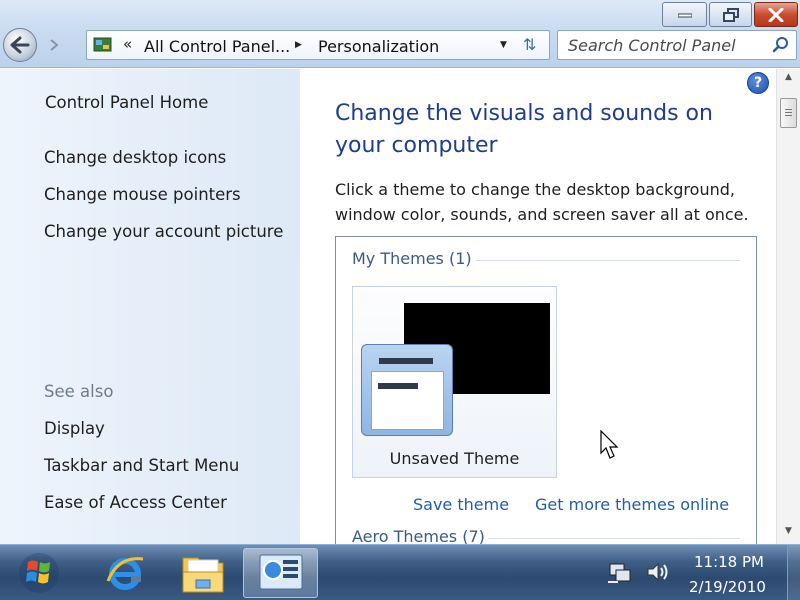 Image resolution: width=800 pixels, height=600 pixels. What do you see at coordinates (620, 573) in the screenshot?
I see `network-icon` at bounding box center [620, 573].